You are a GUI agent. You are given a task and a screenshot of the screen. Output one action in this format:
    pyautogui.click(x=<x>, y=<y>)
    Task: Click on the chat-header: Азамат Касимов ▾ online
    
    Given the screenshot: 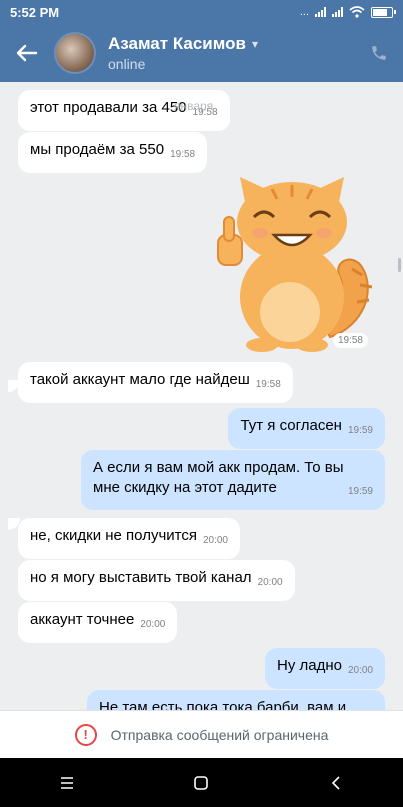 What is the action you would take?
    pyautogui.click(x=201, y=53)
    